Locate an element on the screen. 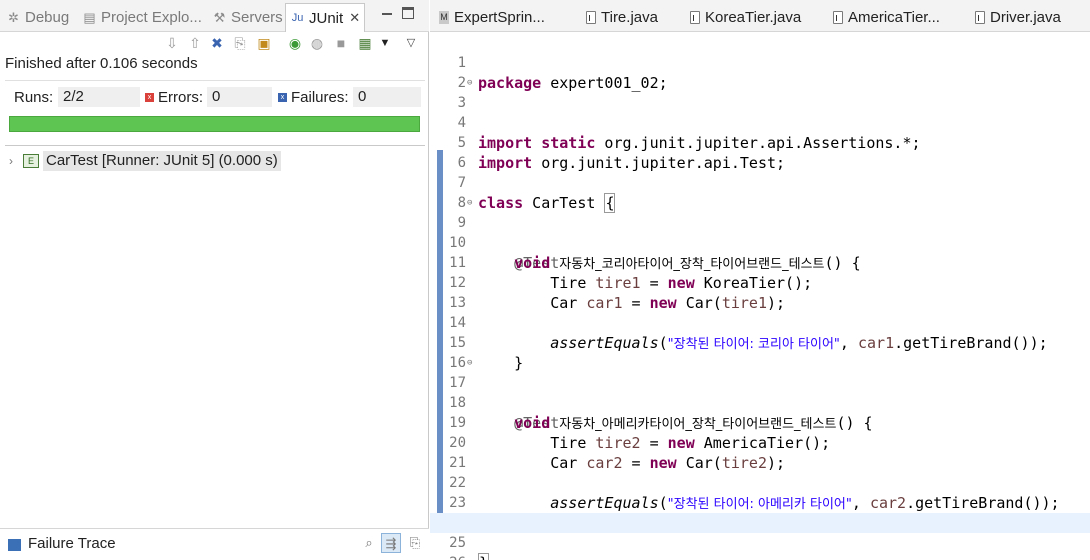 This screenshot has width=1090, height=560. junit-icon: Ju is located at coordinates (297, 17).